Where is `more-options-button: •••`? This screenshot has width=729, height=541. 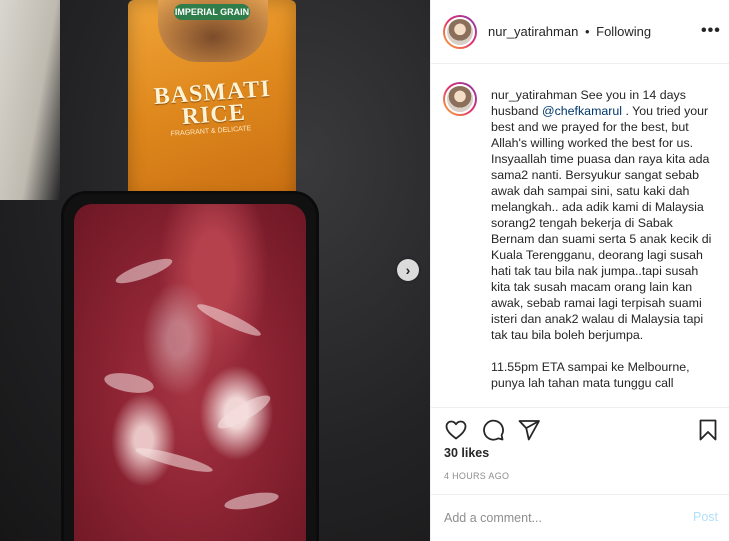
more-options-button: ••• is located at coordinates (711, 31).